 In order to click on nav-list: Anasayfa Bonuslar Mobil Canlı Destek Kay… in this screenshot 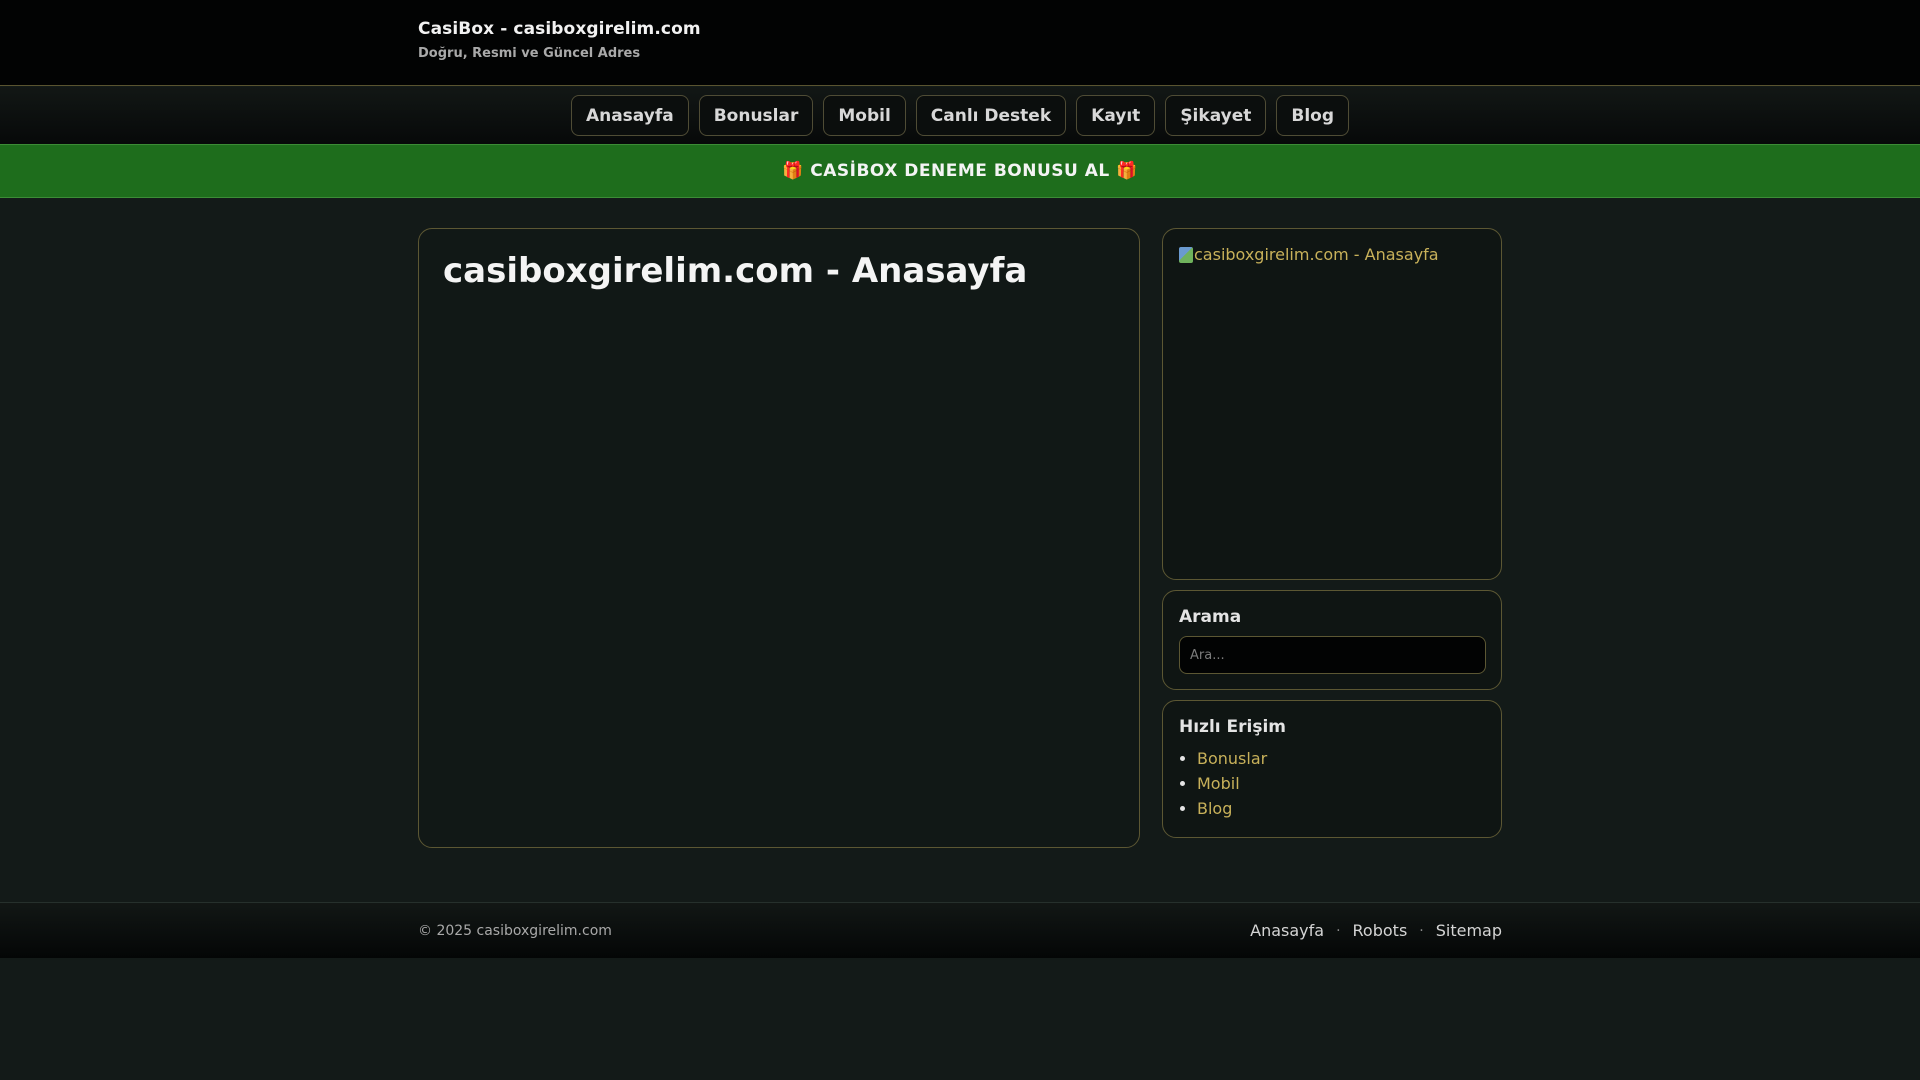, I will do `click(960, 115)`.